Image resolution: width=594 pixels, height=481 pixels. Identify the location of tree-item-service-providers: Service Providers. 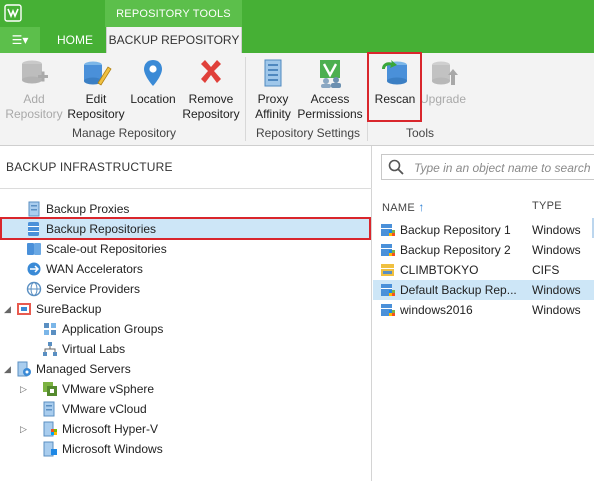
(176, 289).